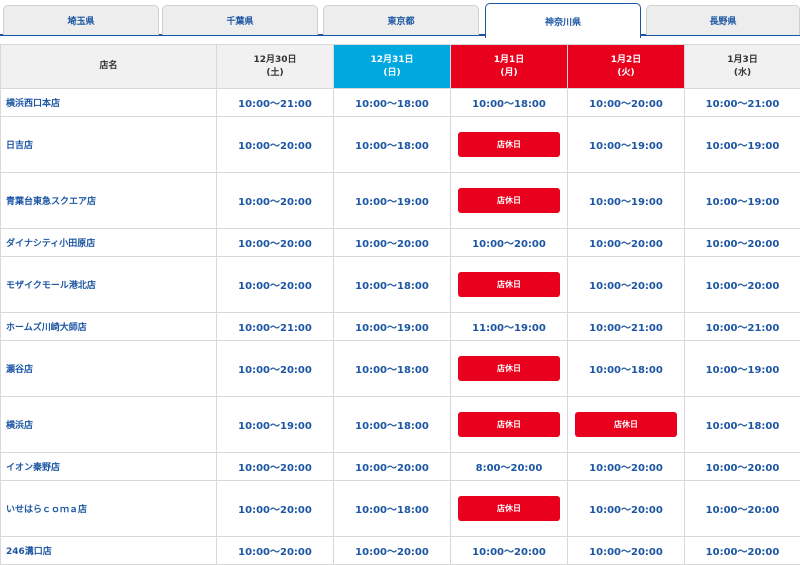 This screenshot has width=800, height=565. What do you see at coordinates (275, 67) in the screenshot?
I see `day-header: 12月30日 (土)` at bounding box center [275, 67].